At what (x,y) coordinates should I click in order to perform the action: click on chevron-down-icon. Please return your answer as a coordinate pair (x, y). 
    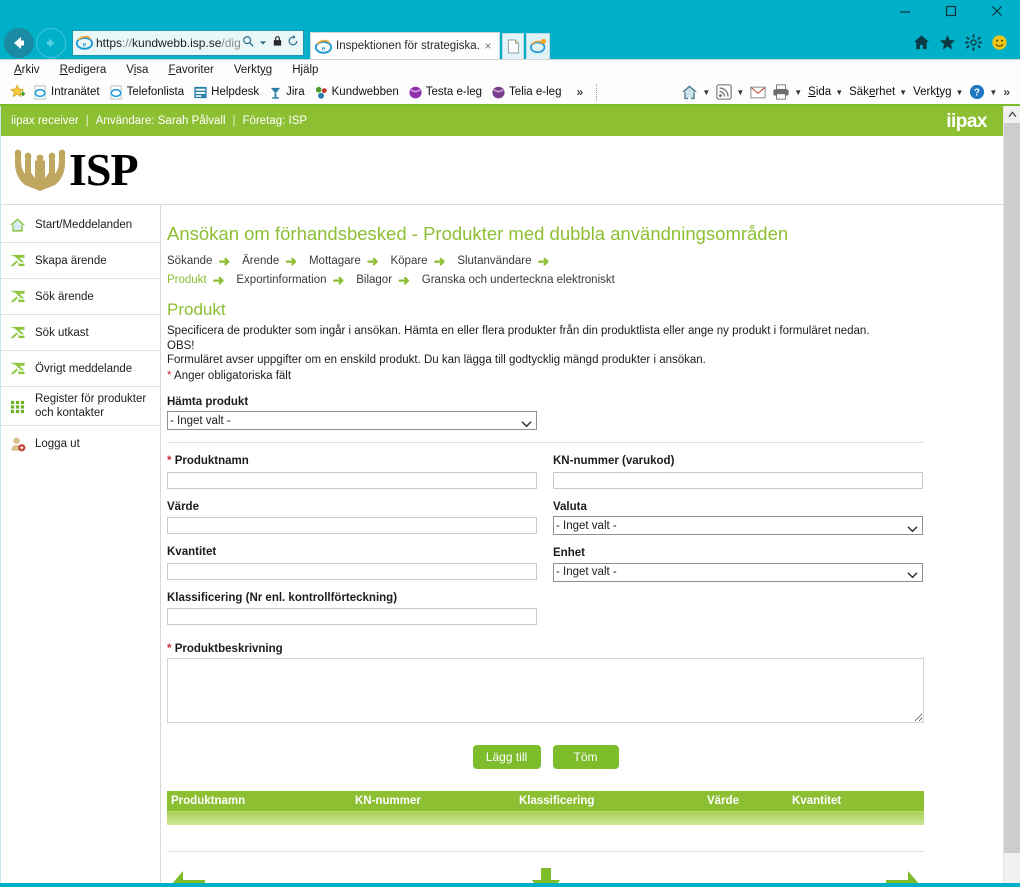
    Looking at the image, I should click on (262, 43).